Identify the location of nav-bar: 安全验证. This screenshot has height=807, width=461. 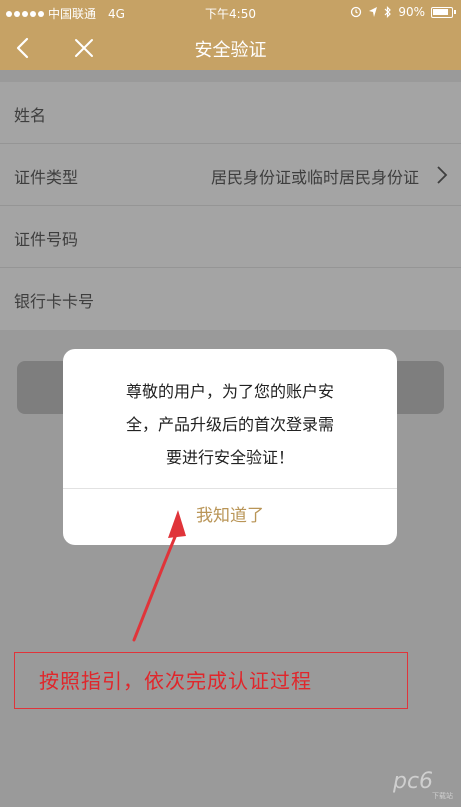
(230, 48).